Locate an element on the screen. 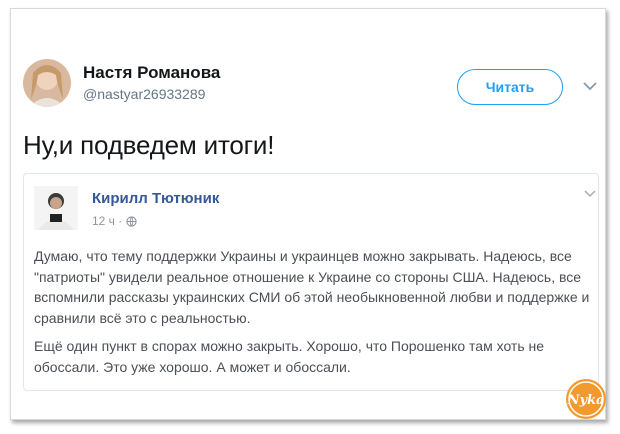 The height and width of the screenshot is (434, 620). post-time: 12 ч · is located at coordinates (107, 221).